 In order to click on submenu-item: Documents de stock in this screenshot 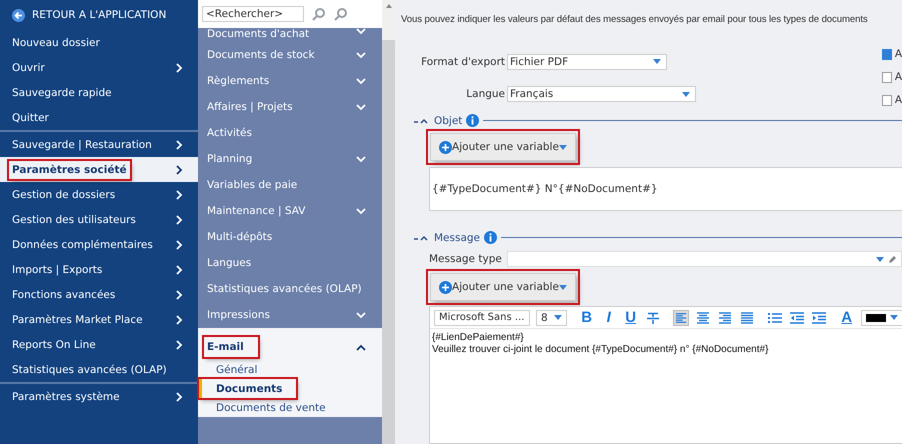, I will do `click(290, 55)`.